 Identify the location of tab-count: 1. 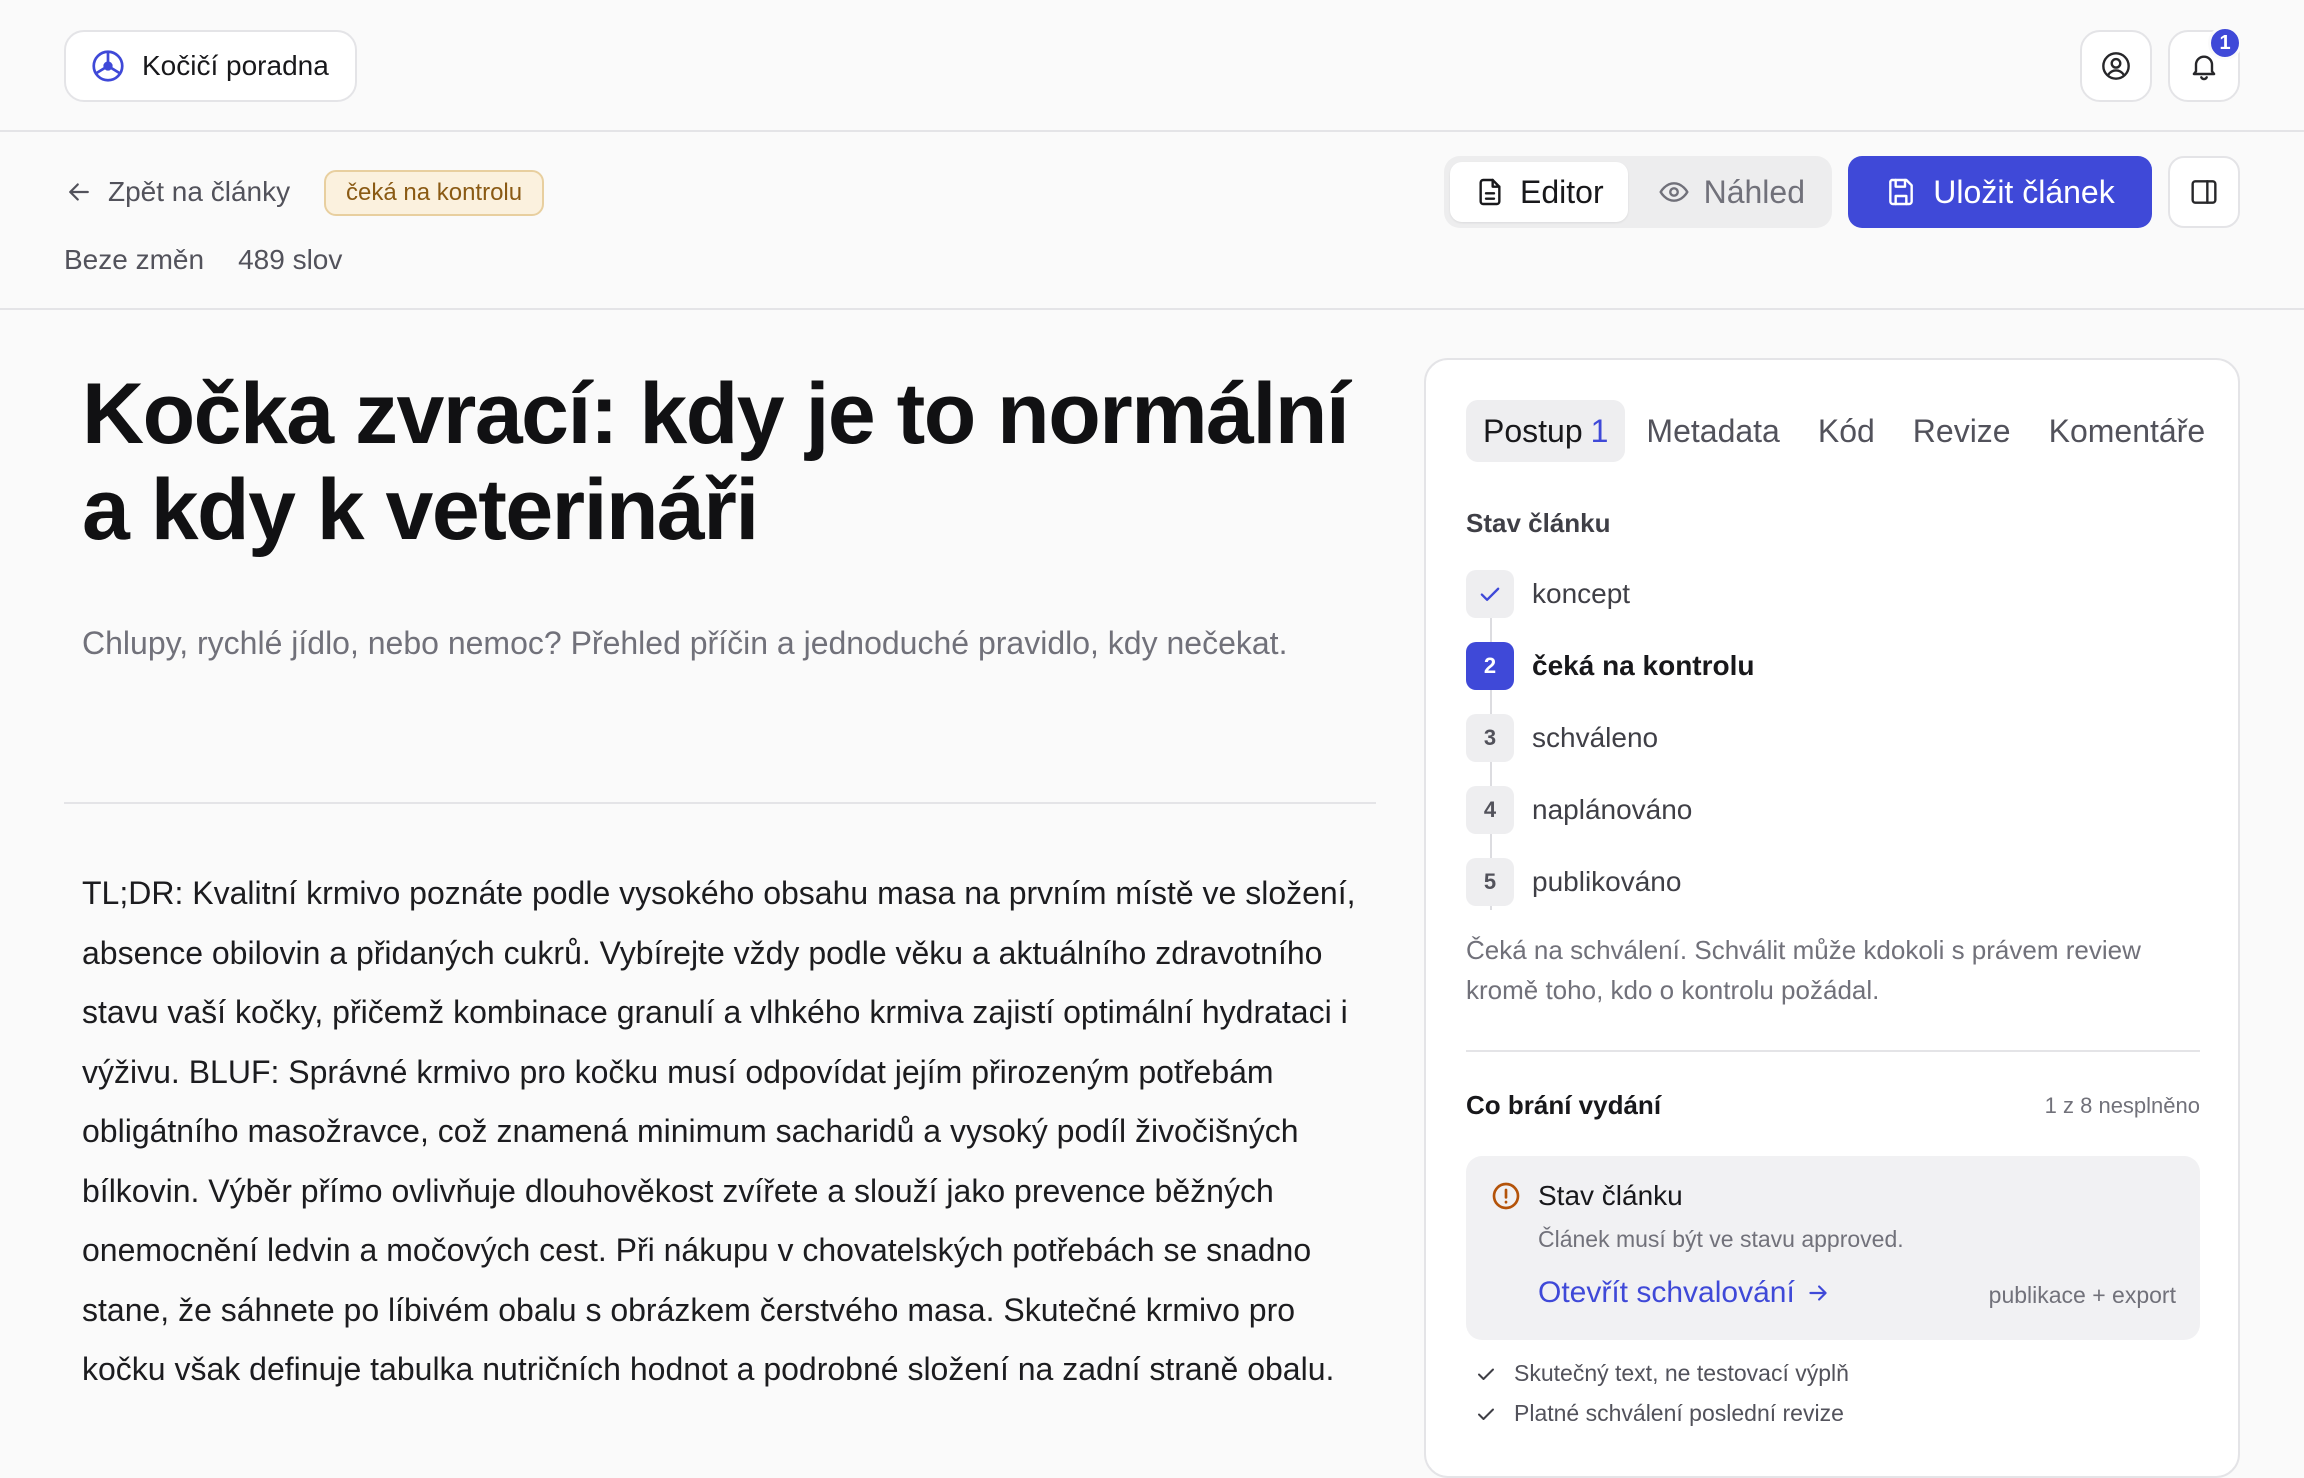
(1599, 430).